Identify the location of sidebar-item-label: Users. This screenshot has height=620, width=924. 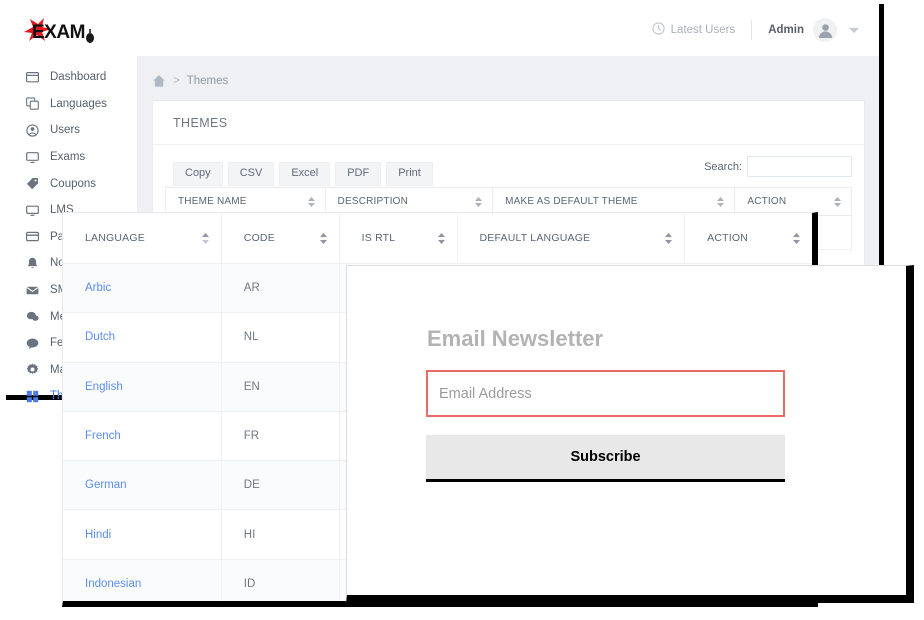
(65, 130).